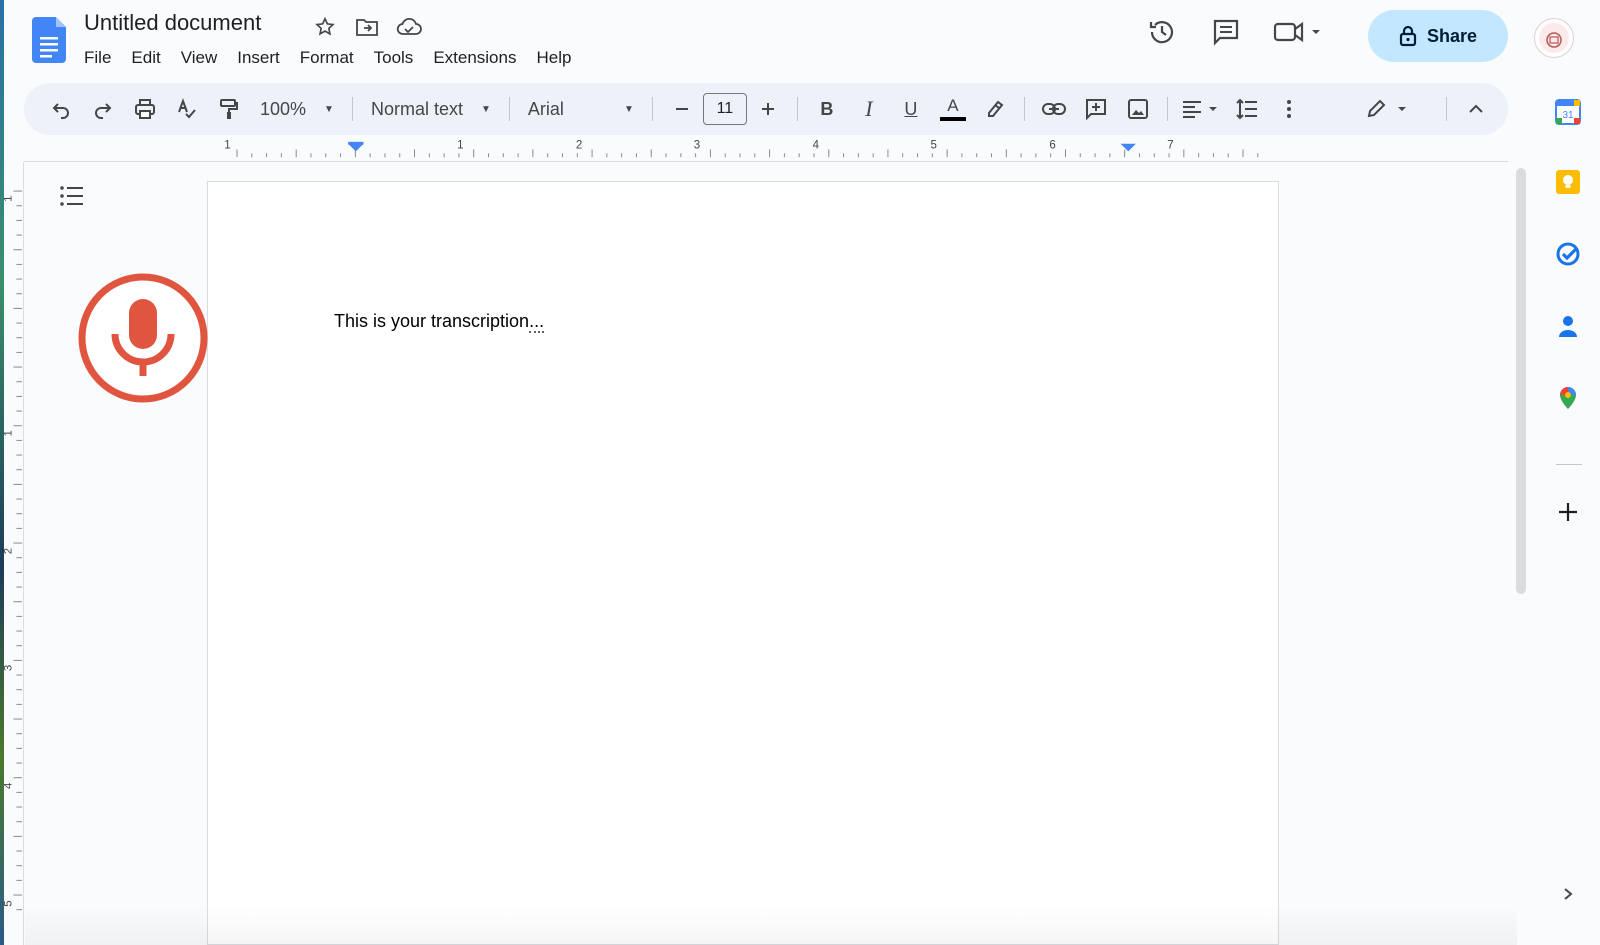 Image resolution: width=1600 pixels, height=945 pixels. I want to click on paint-format-icon, so click(229, 109).